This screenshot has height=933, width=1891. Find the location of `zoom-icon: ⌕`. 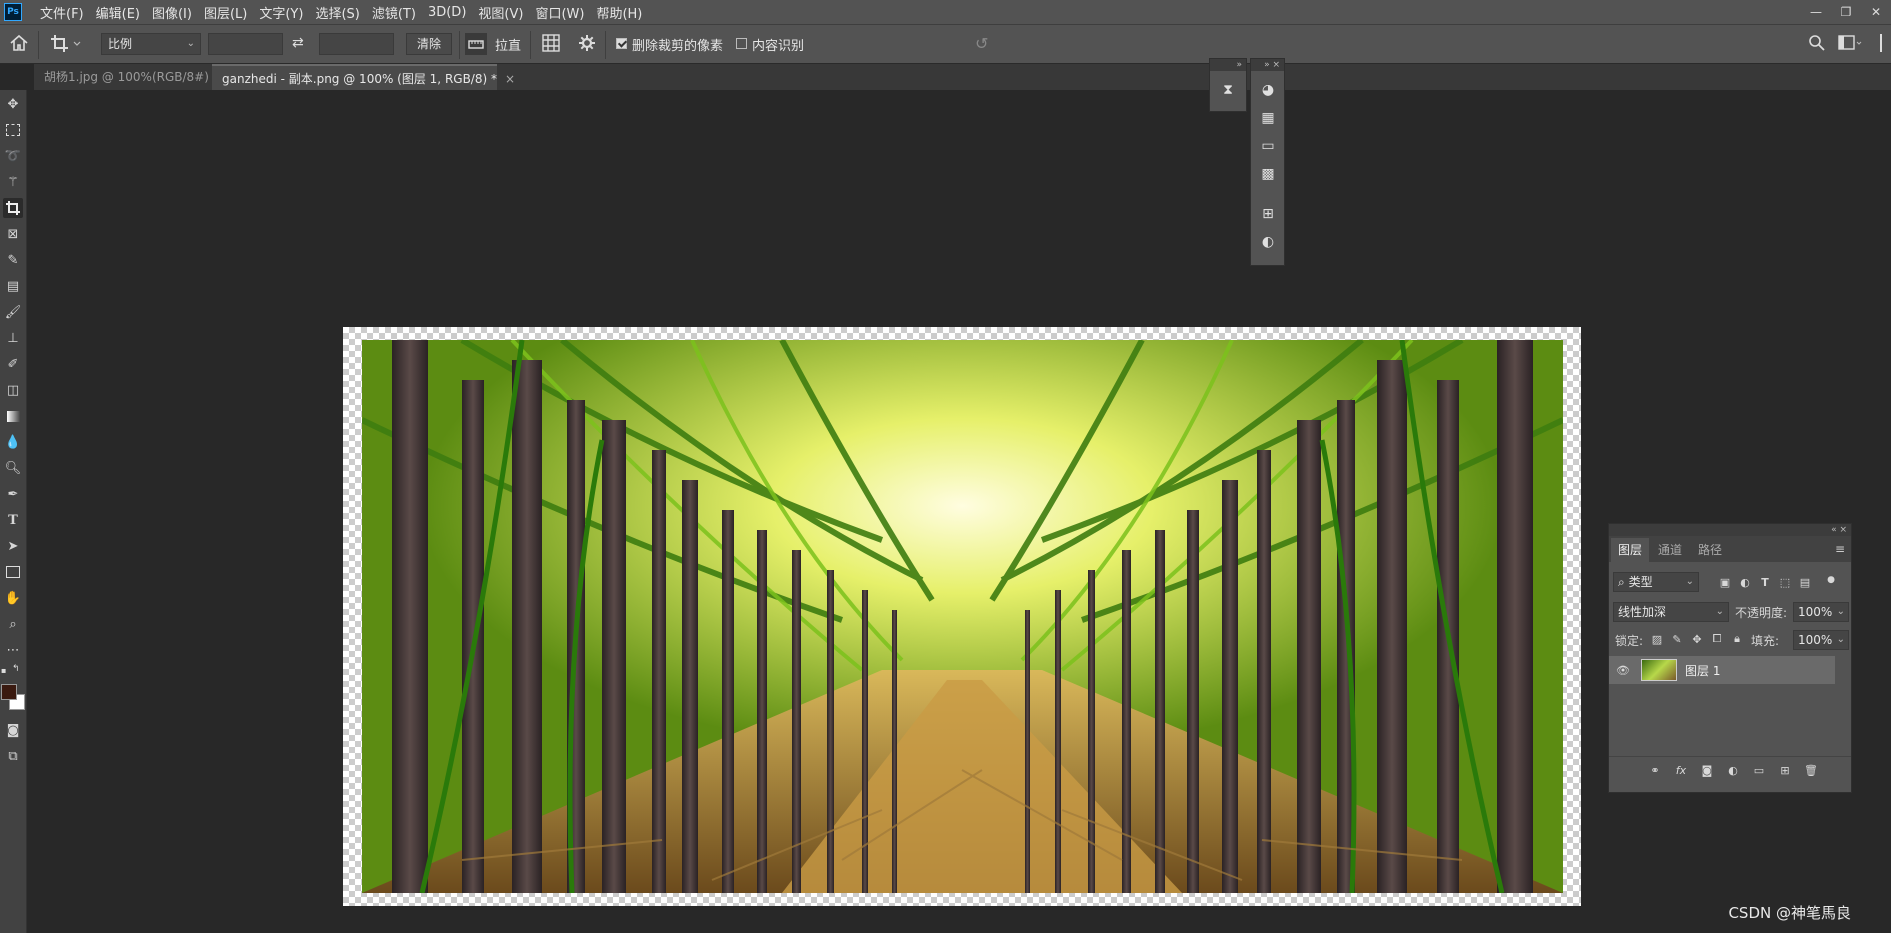

zoom-icon: ⌕ is located at coordinates (13, 624).